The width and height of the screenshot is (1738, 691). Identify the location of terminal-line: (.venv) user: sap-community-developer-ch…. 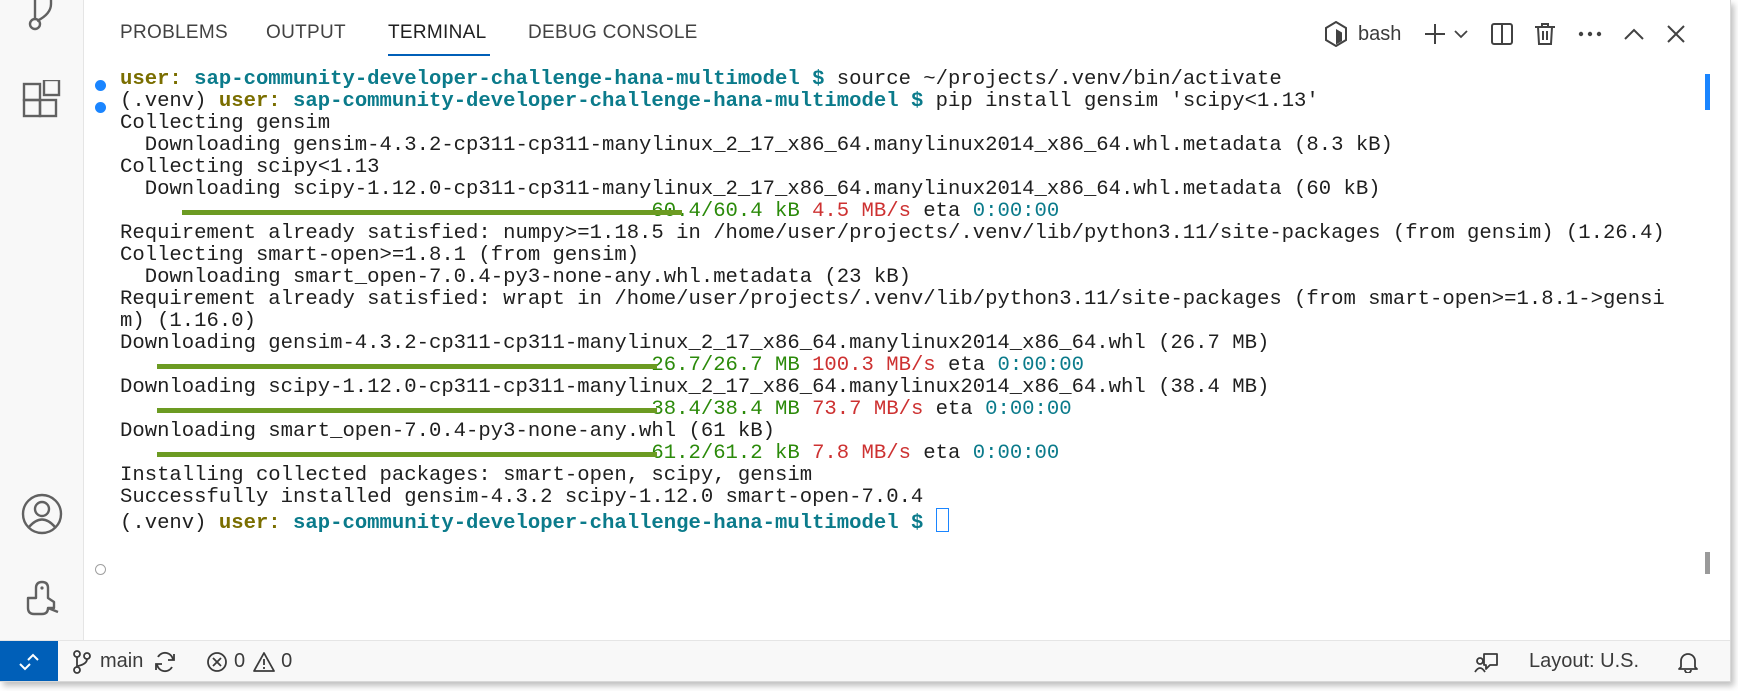
(719, 102).